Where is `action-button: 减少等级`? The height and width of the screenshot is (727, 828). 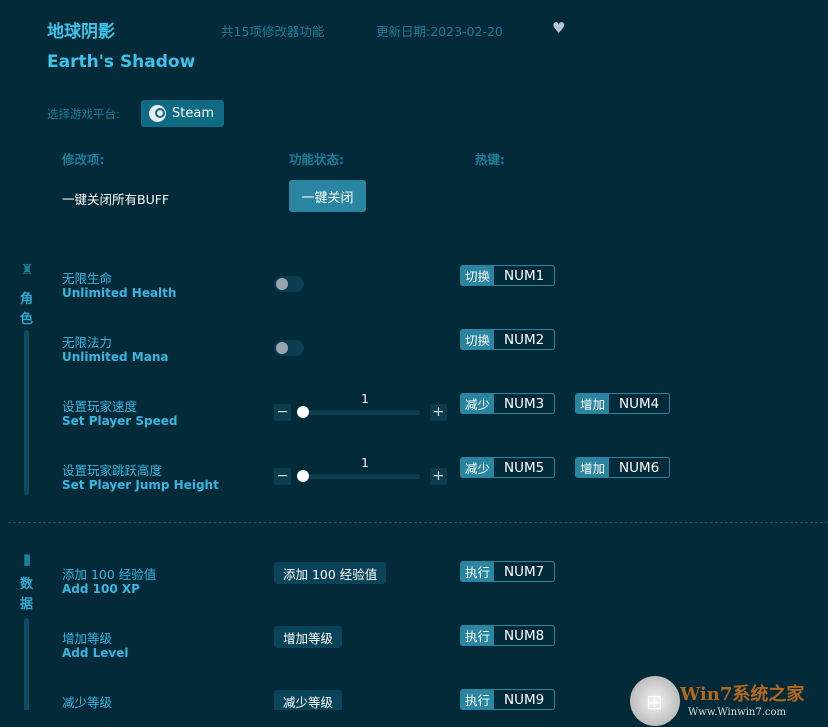
action-button: 减少等级 is located at coordinates (308, 700).